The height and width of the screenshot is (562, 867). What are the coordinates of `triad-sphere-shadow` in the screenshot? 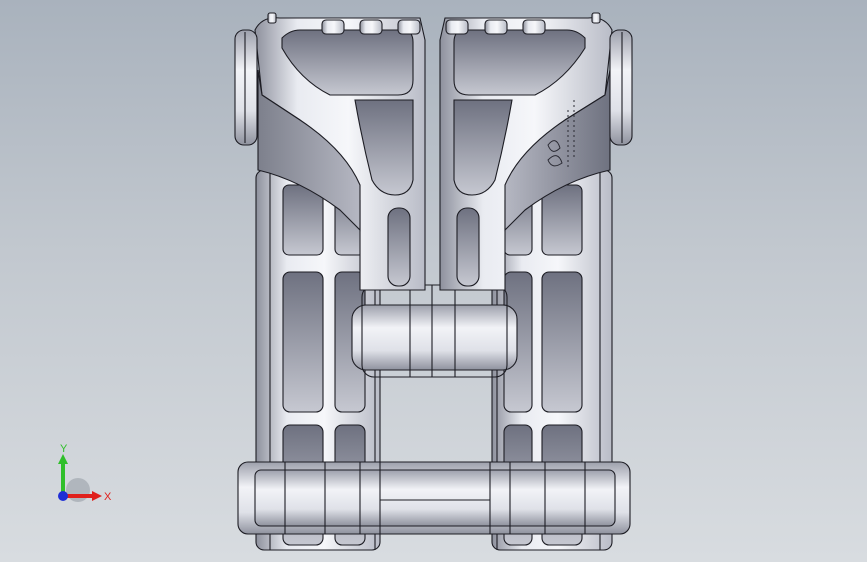 It's located at (78, 490).